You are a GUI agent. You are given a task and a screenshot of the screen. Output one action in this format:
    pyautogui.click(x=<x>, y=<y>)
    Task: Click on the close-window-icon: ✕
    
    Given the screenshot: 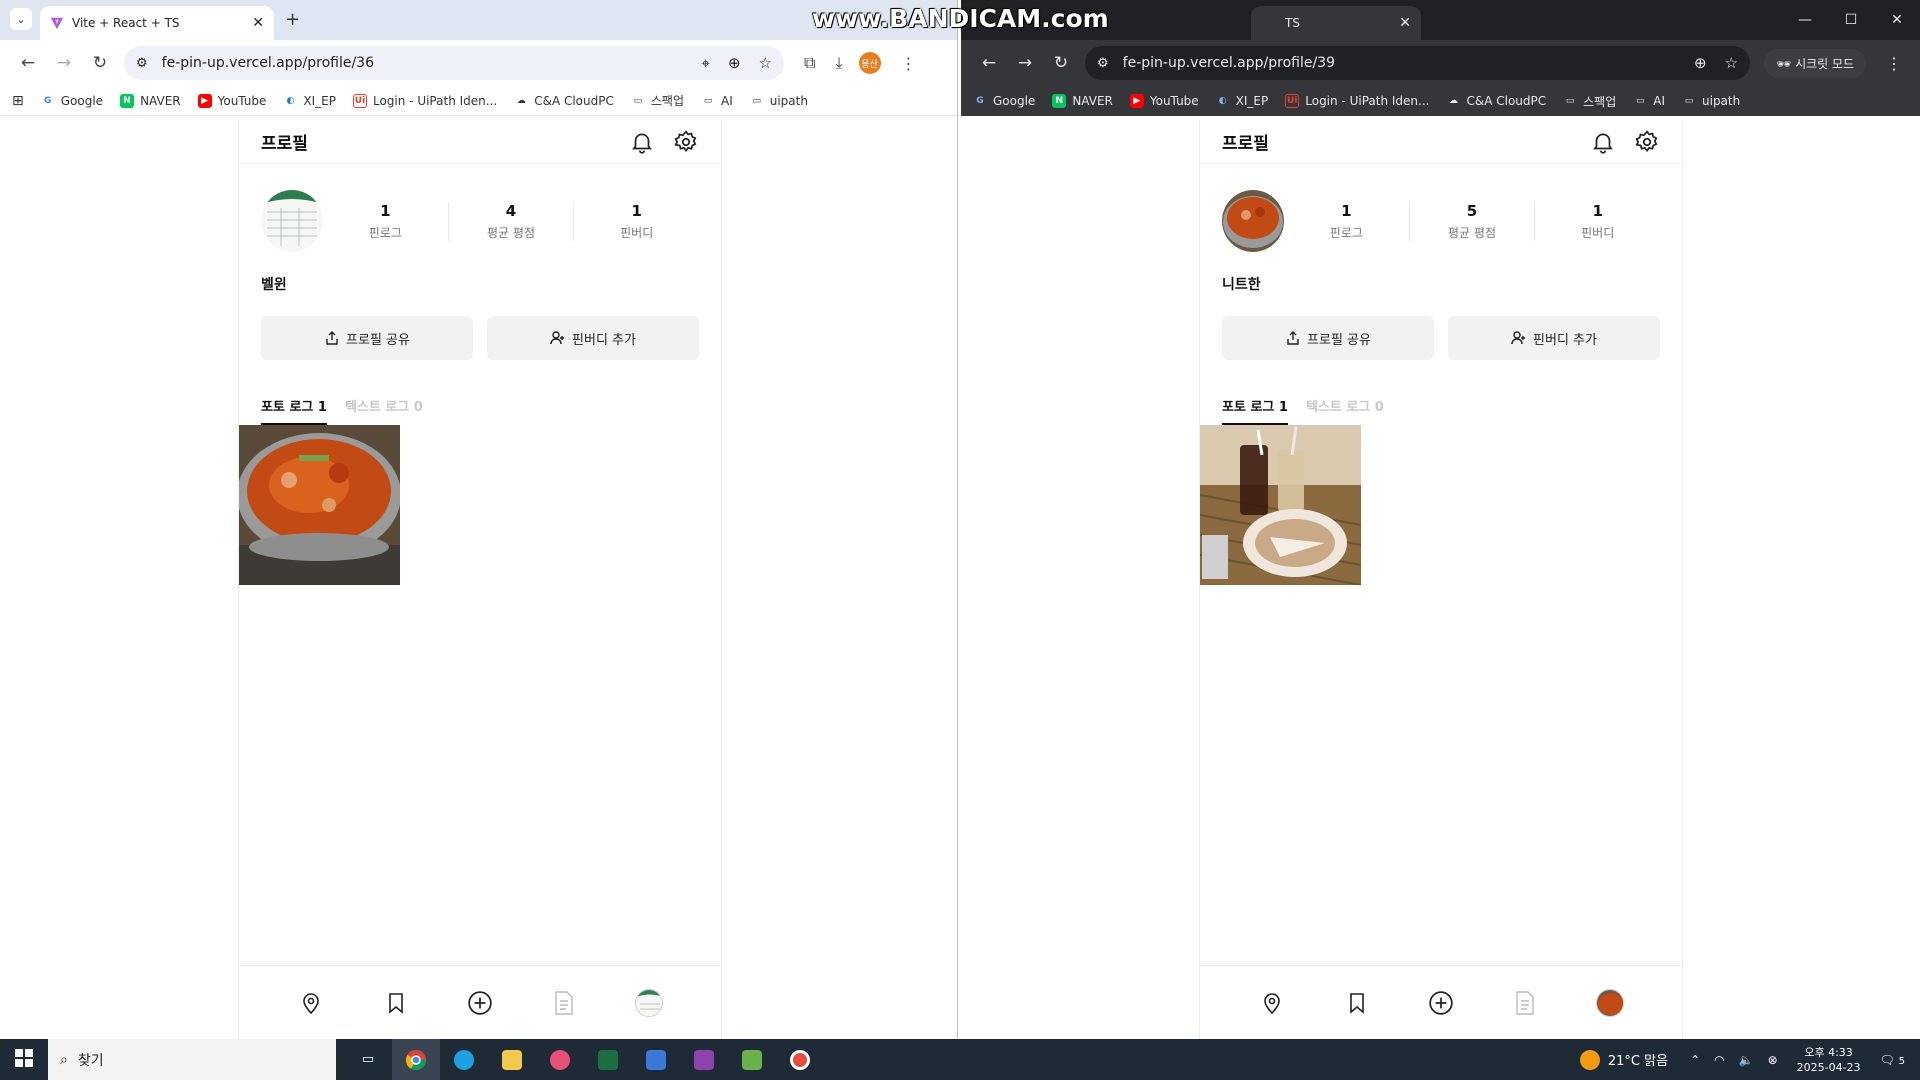 What is the action you would take?
    pyautogui.click(x=1897, y=20)
    